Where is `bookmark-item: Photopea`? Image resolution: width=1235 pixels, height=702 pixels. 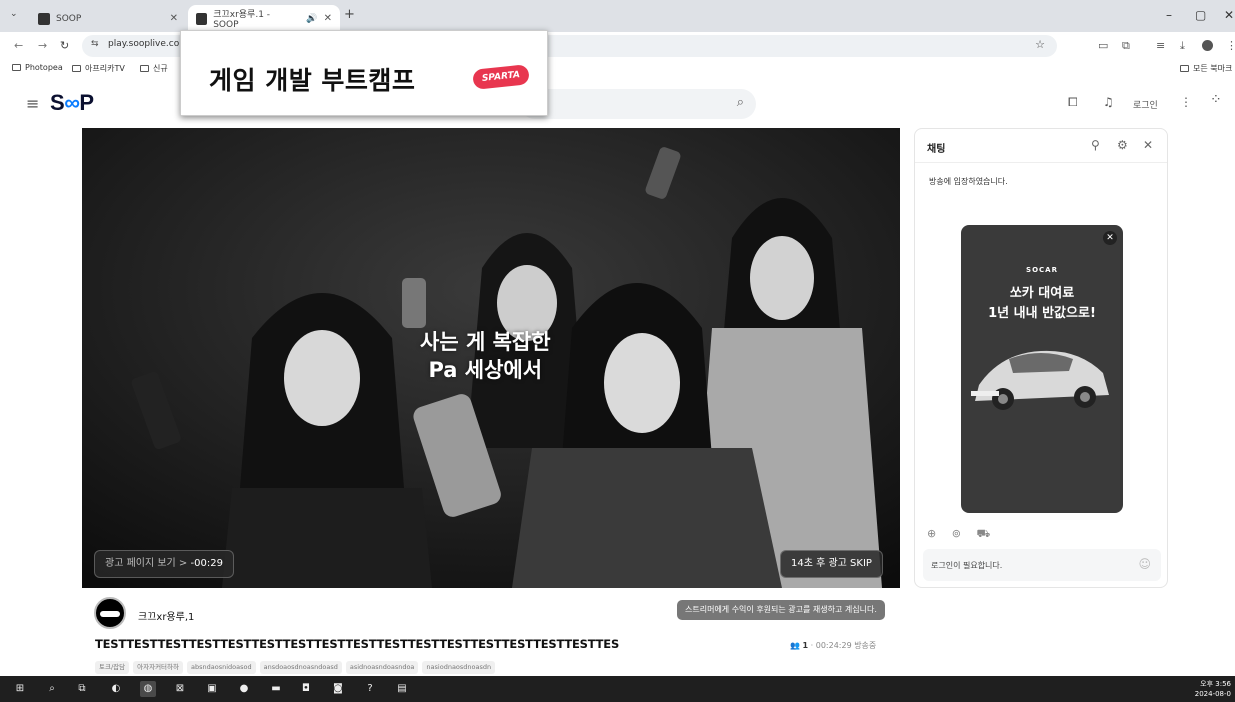
bookmark-item: Photopea is located at coordinates (37, 67).